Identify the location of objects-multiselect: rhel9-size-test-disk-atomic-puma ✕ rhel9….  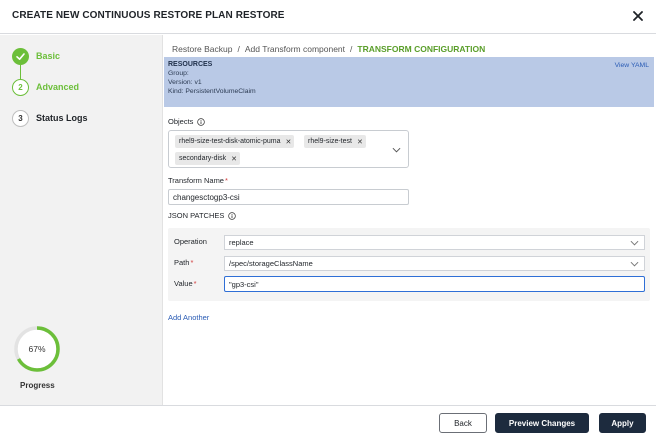
(288, 149).